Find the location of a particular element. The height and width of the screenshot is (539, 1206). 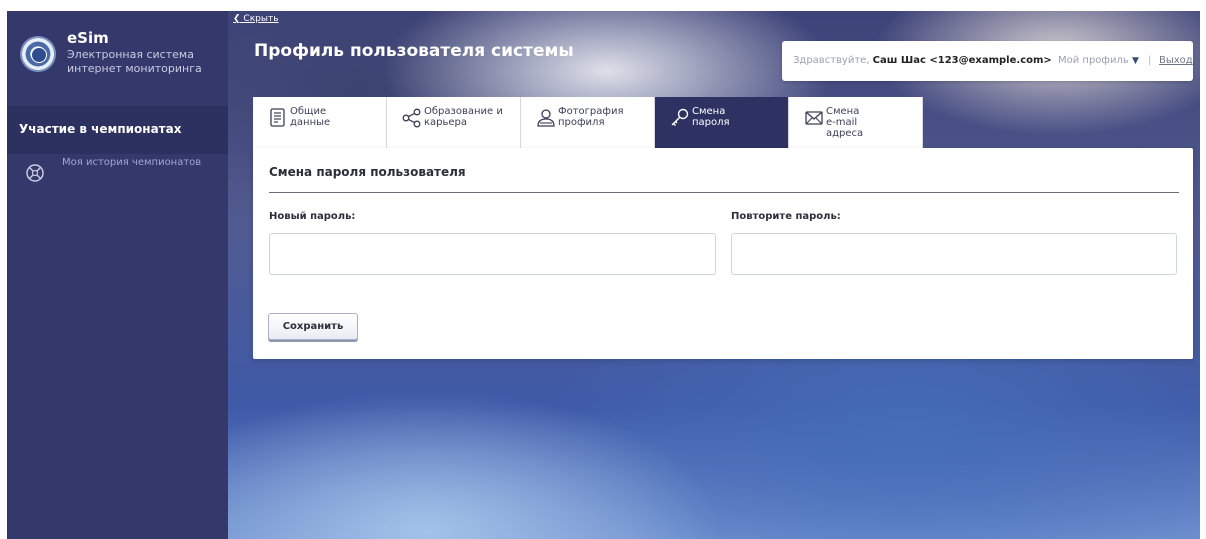

share-icon is located at coordinates (411, 118).